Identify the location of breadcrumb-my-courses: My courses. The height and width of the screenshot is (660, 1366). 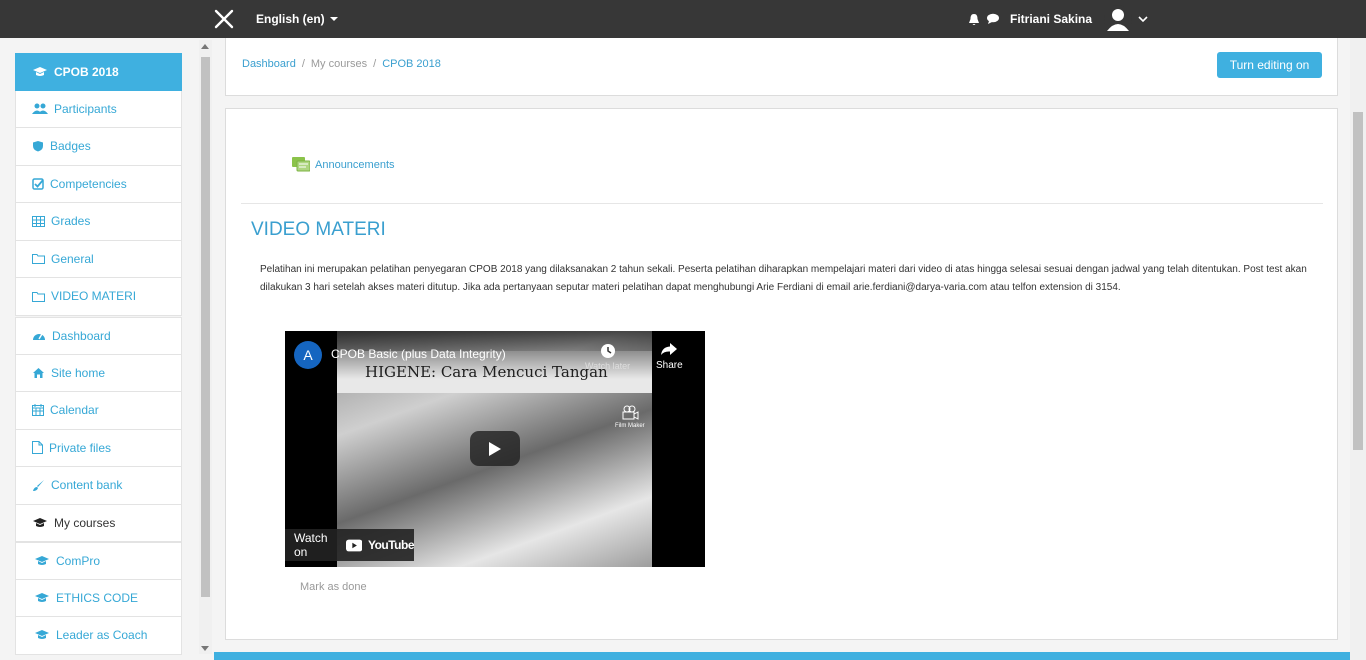
(339, 64).